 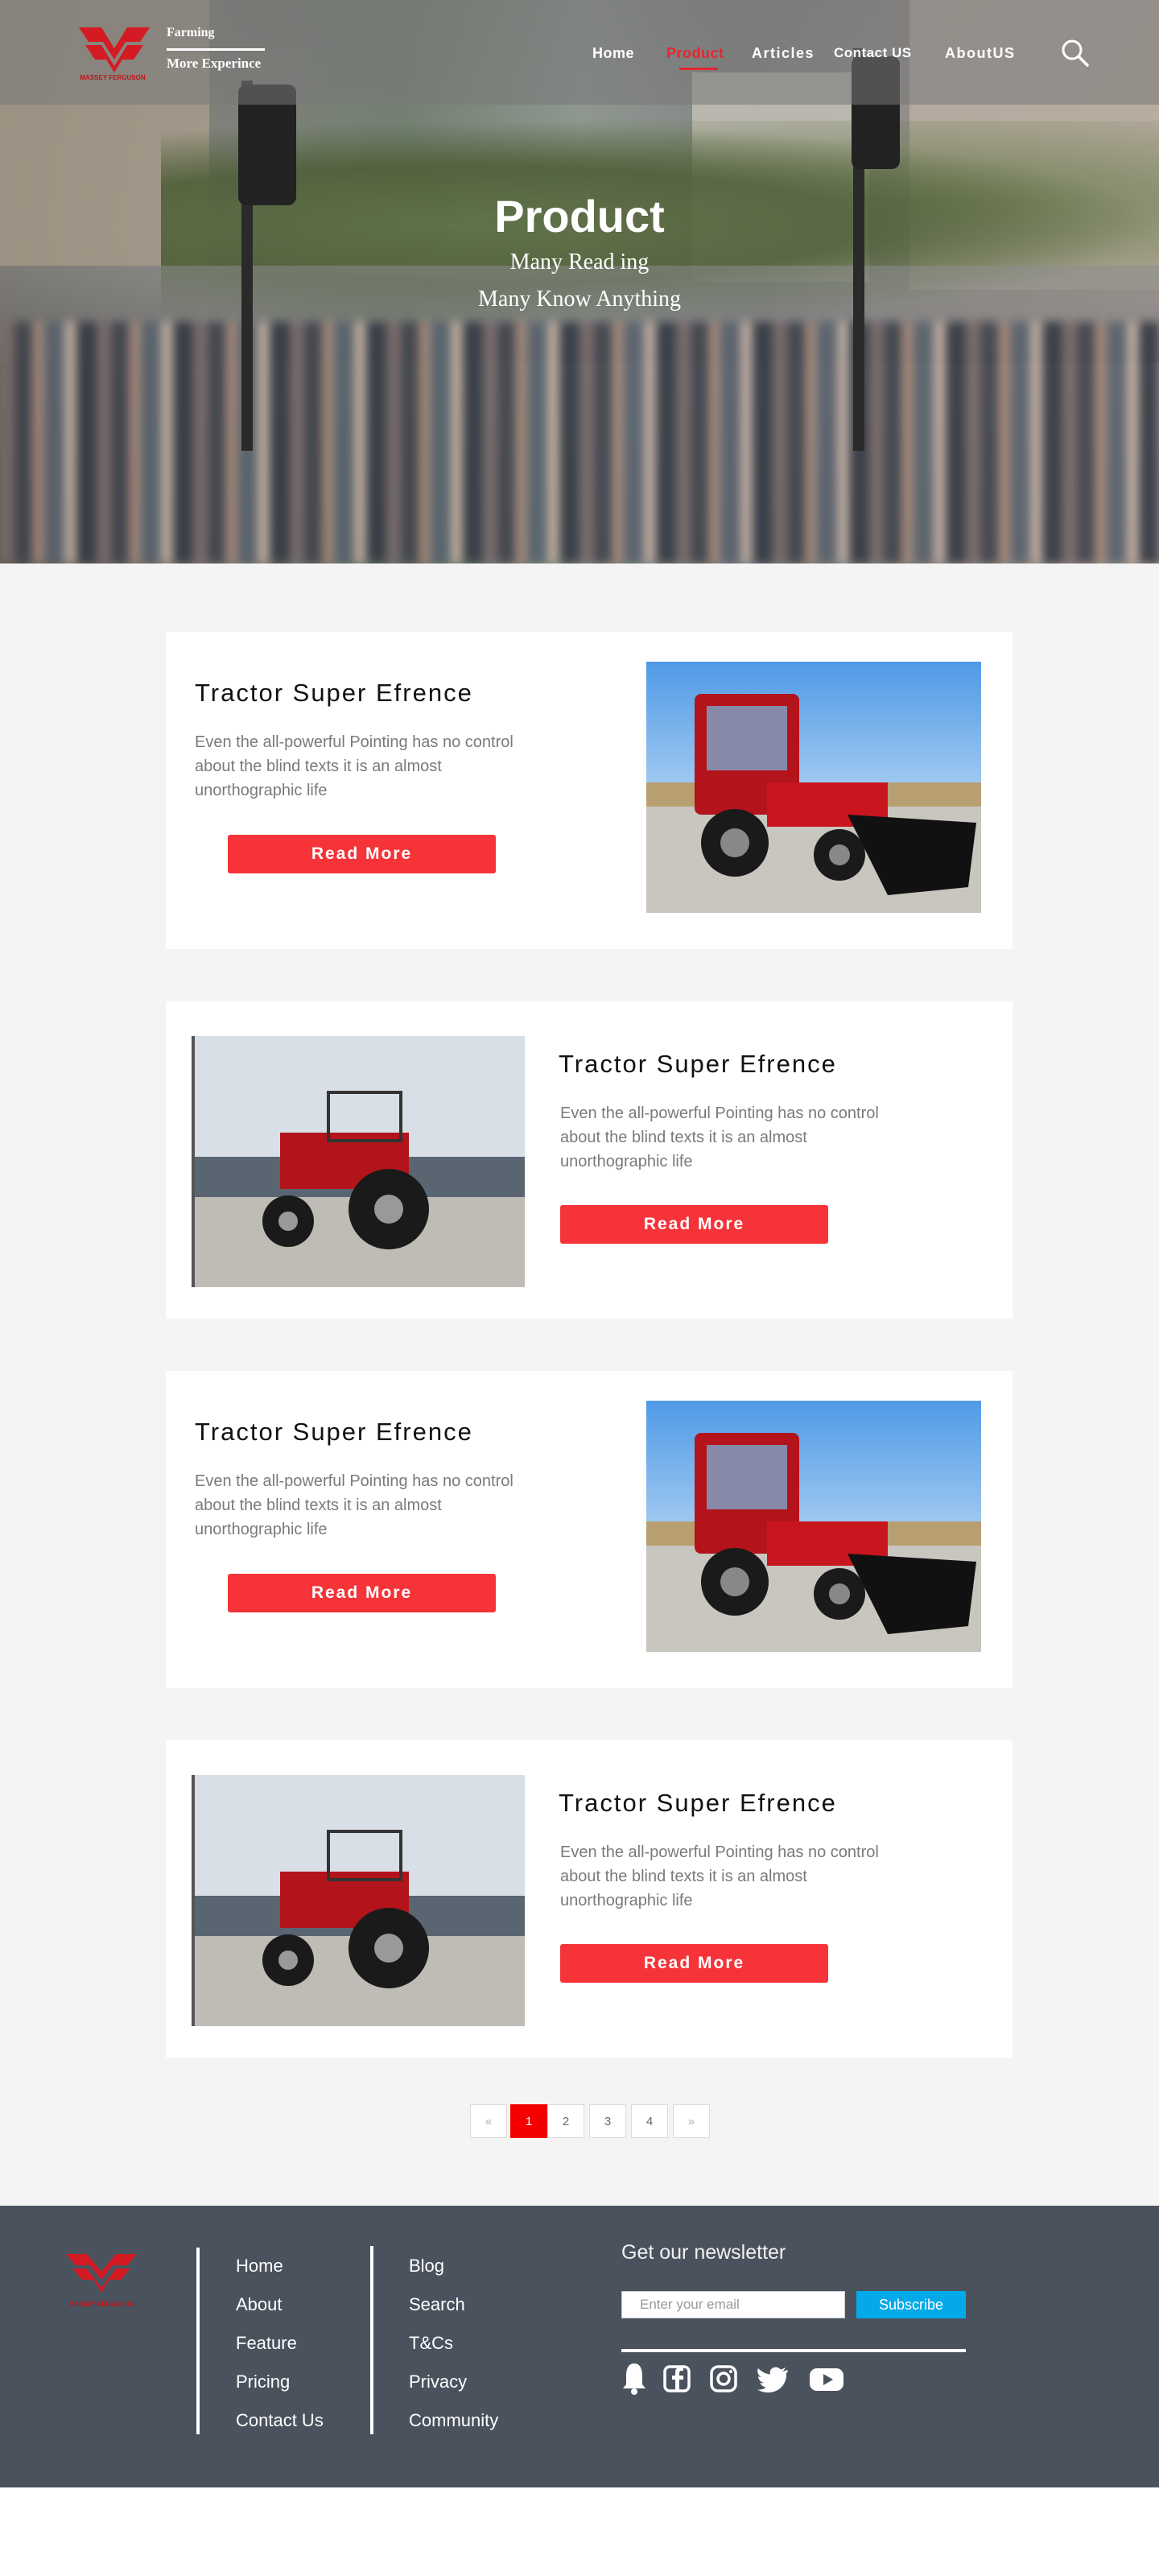 I want to click on footer-link: Feature, so click(x=266, y=2343).